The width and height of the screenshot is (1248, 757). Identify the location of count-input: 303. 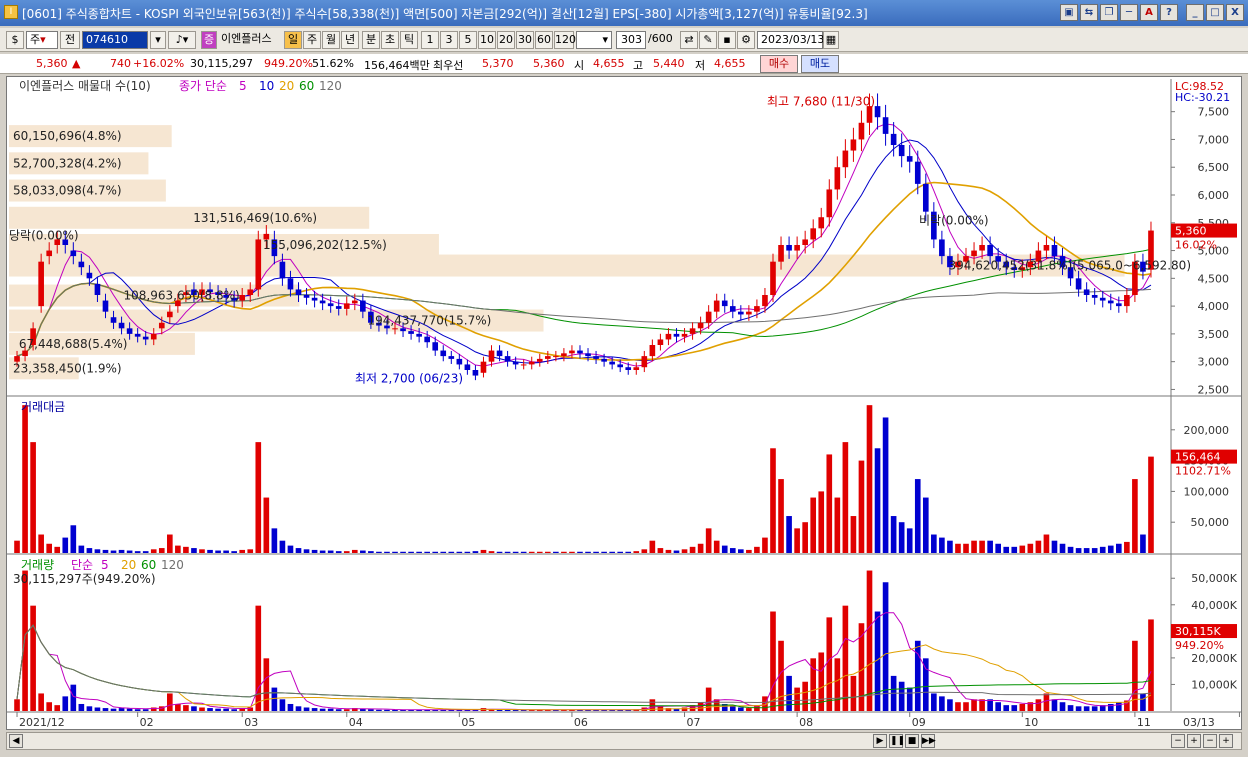
(631, 40).